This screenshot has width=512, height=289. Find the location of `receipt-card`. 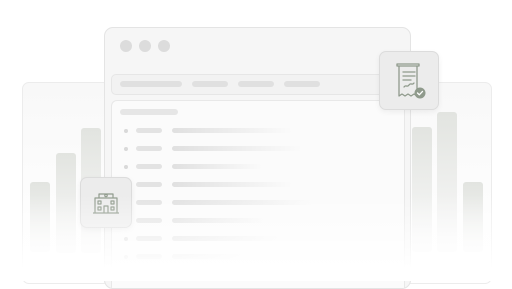

receipt-card is located at coordinates (409, 80).